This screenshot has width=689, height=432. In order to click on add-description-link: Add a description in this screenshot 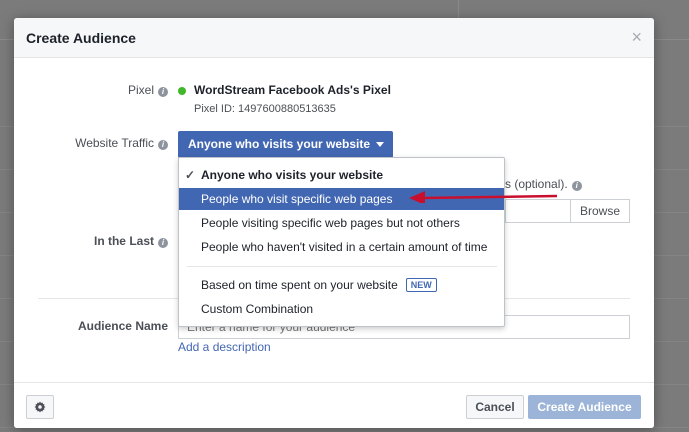, I will do `click(224, 347)`.